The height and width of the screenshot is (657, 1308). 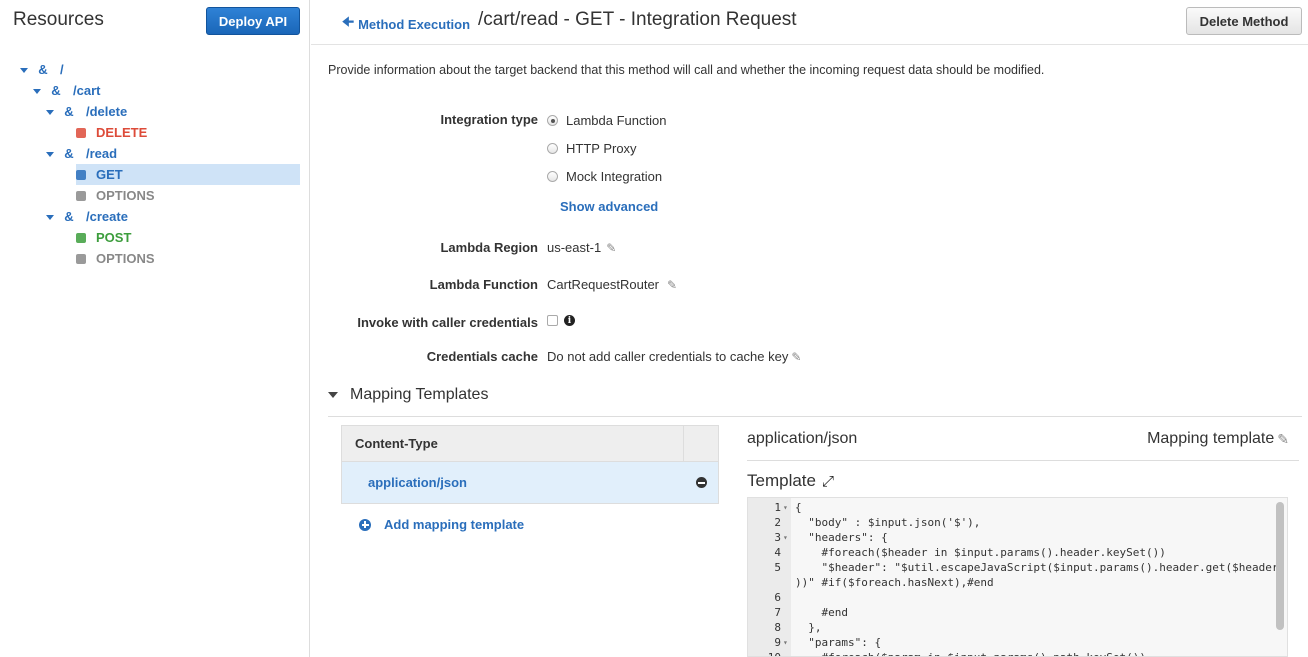 I want to click on resources-title: Resources, so click(x=58, y=19).